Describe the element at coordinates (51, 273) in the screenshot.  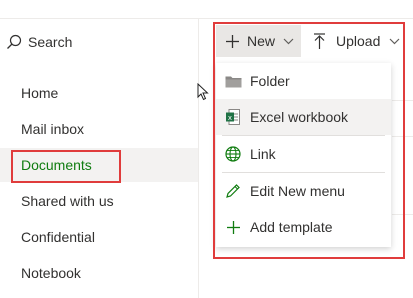
I see `nav-item-label: Notebook` at that location.